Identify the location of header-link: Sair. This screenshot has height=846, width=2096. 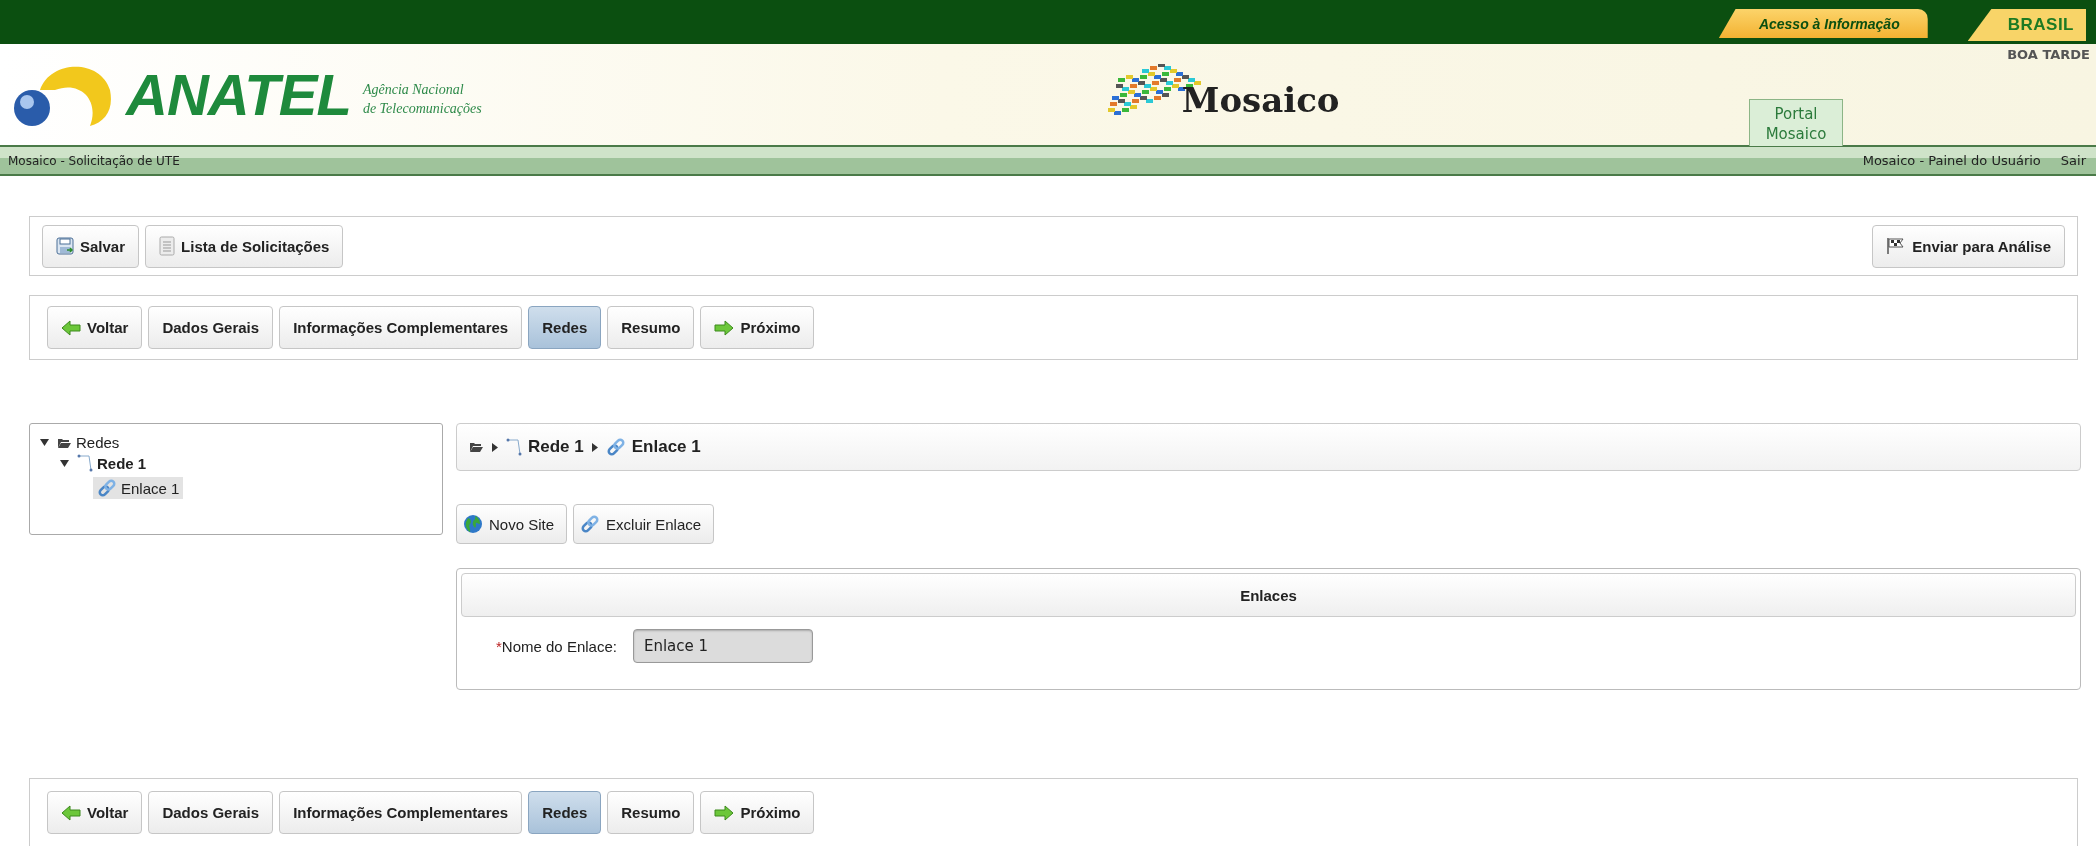
(2073, 160).